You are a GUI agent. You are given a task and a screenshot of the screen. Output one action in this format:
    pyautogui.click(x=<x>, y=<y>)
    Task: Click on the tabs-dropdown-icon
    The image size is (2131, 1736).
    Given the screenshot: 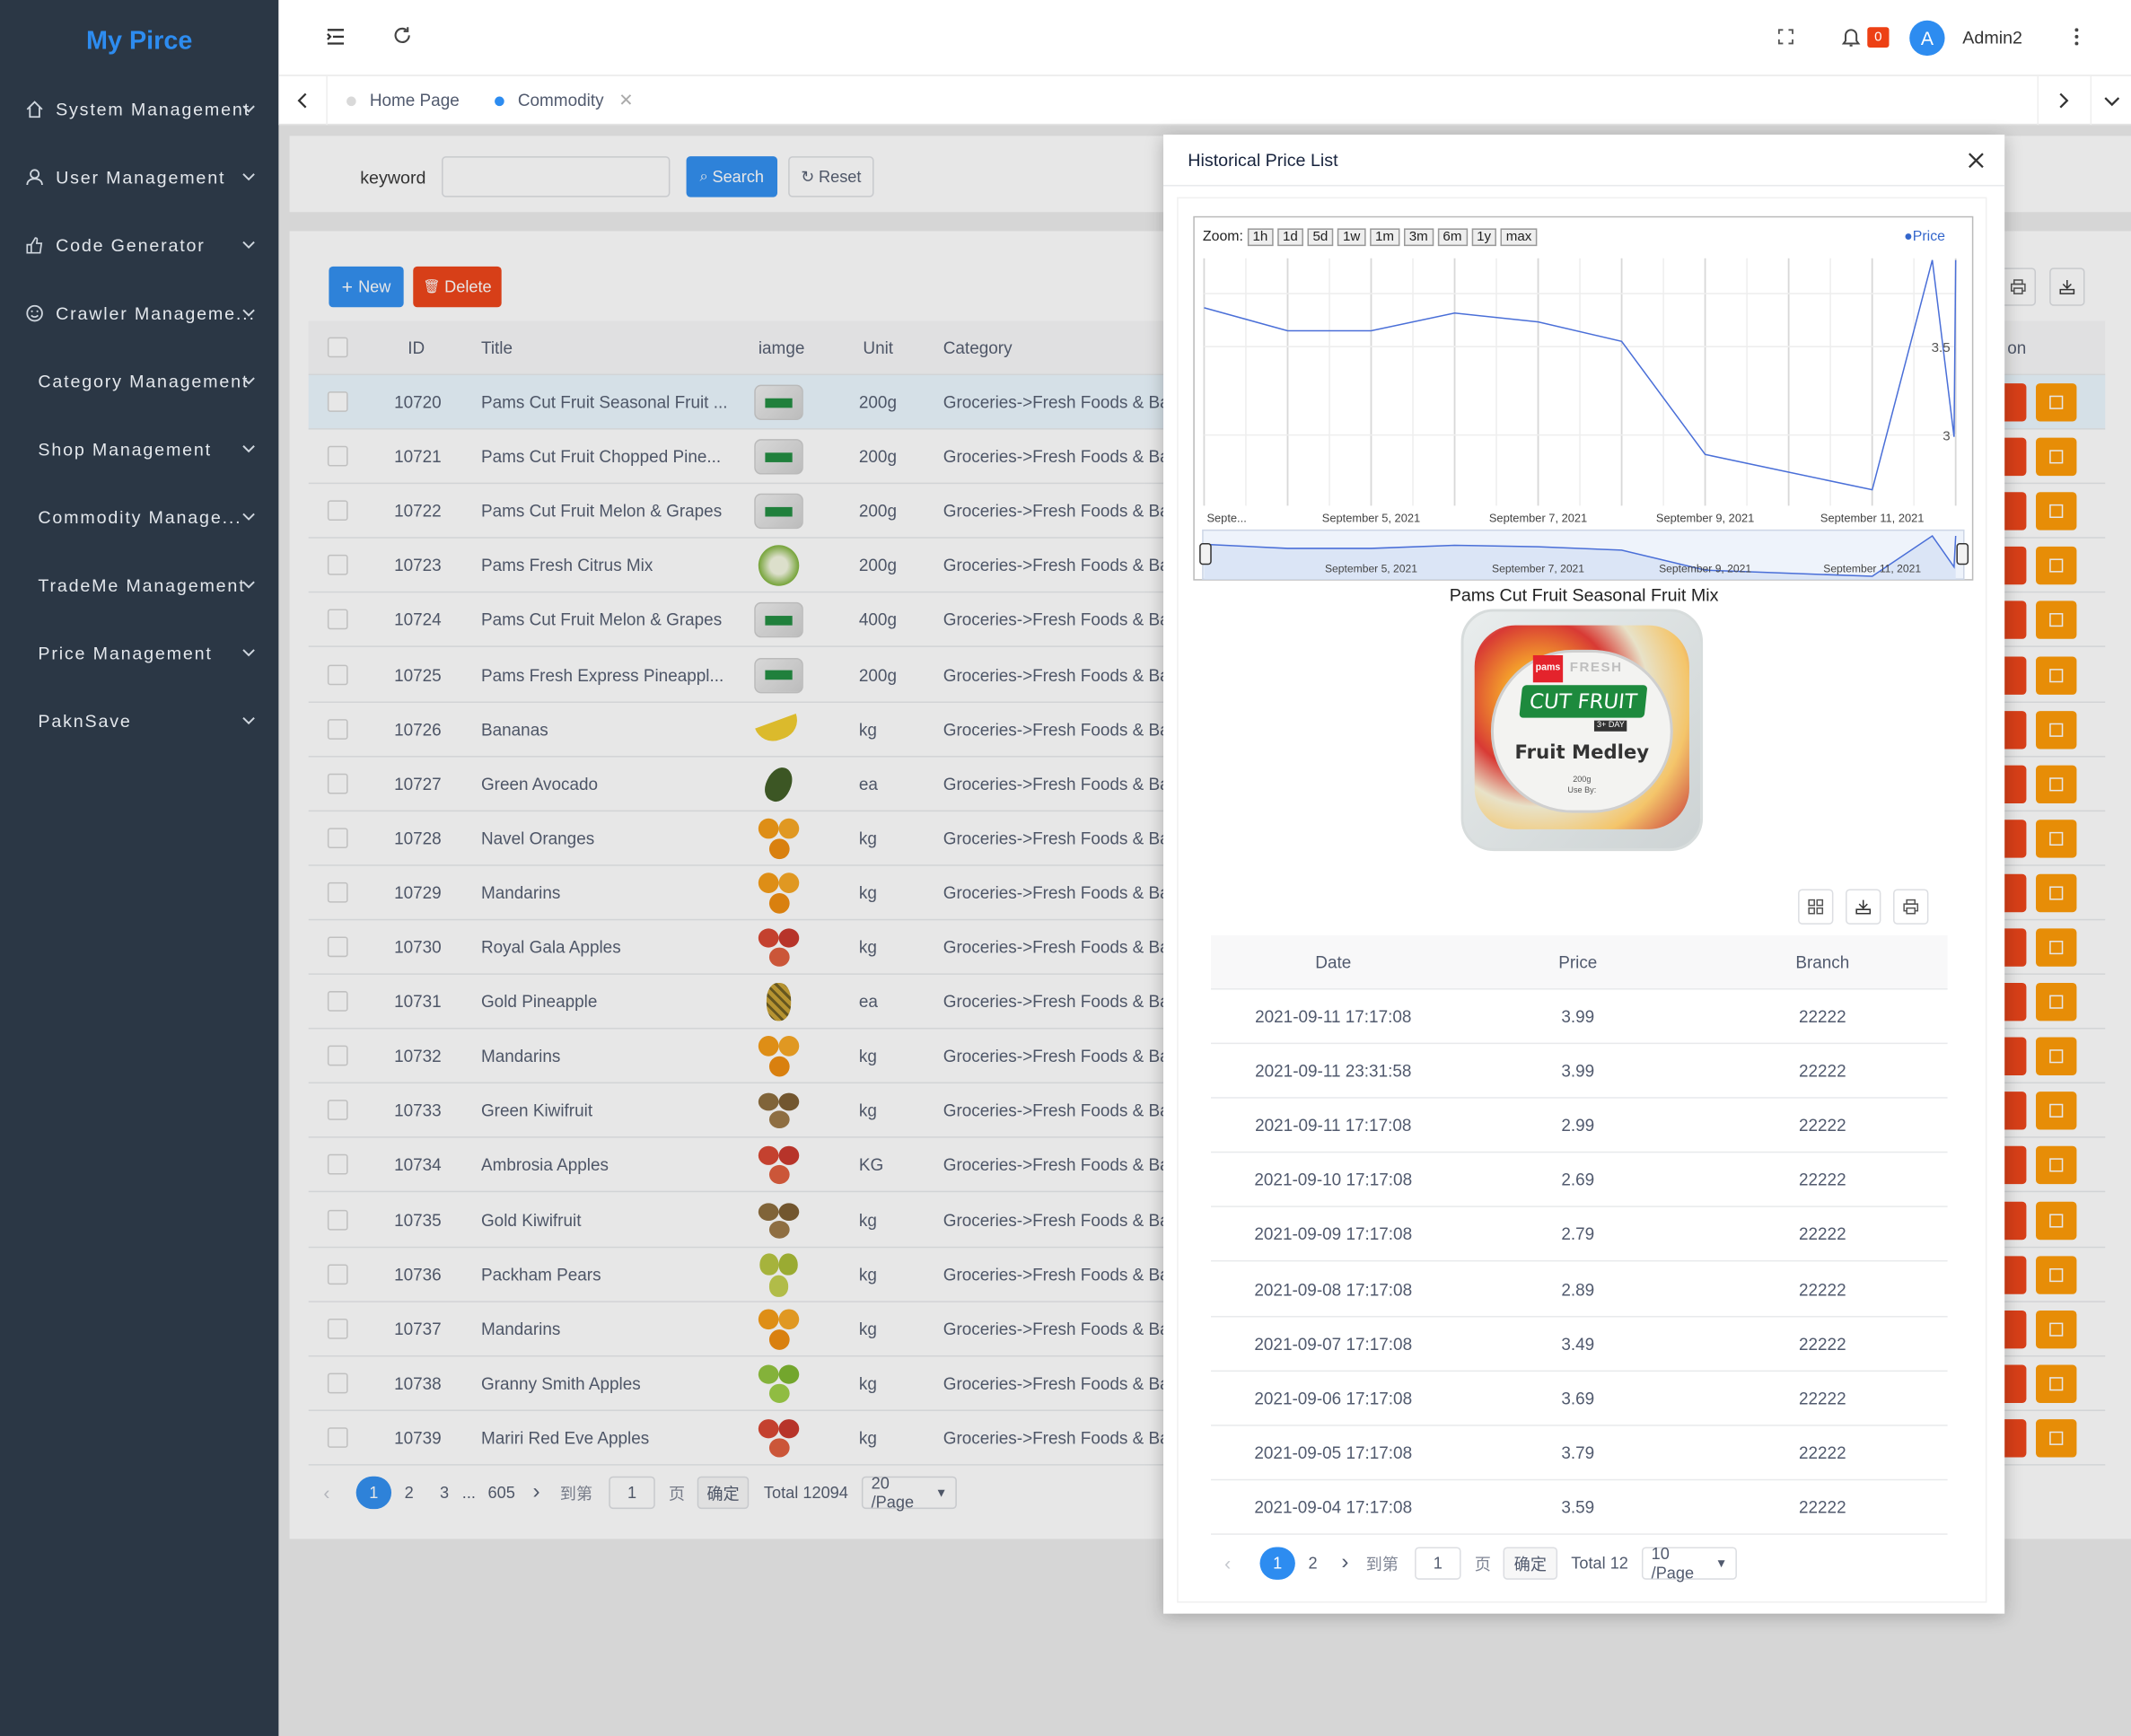 What is the action you would take?
    pyautogui.click(x=2111, y=101)
    